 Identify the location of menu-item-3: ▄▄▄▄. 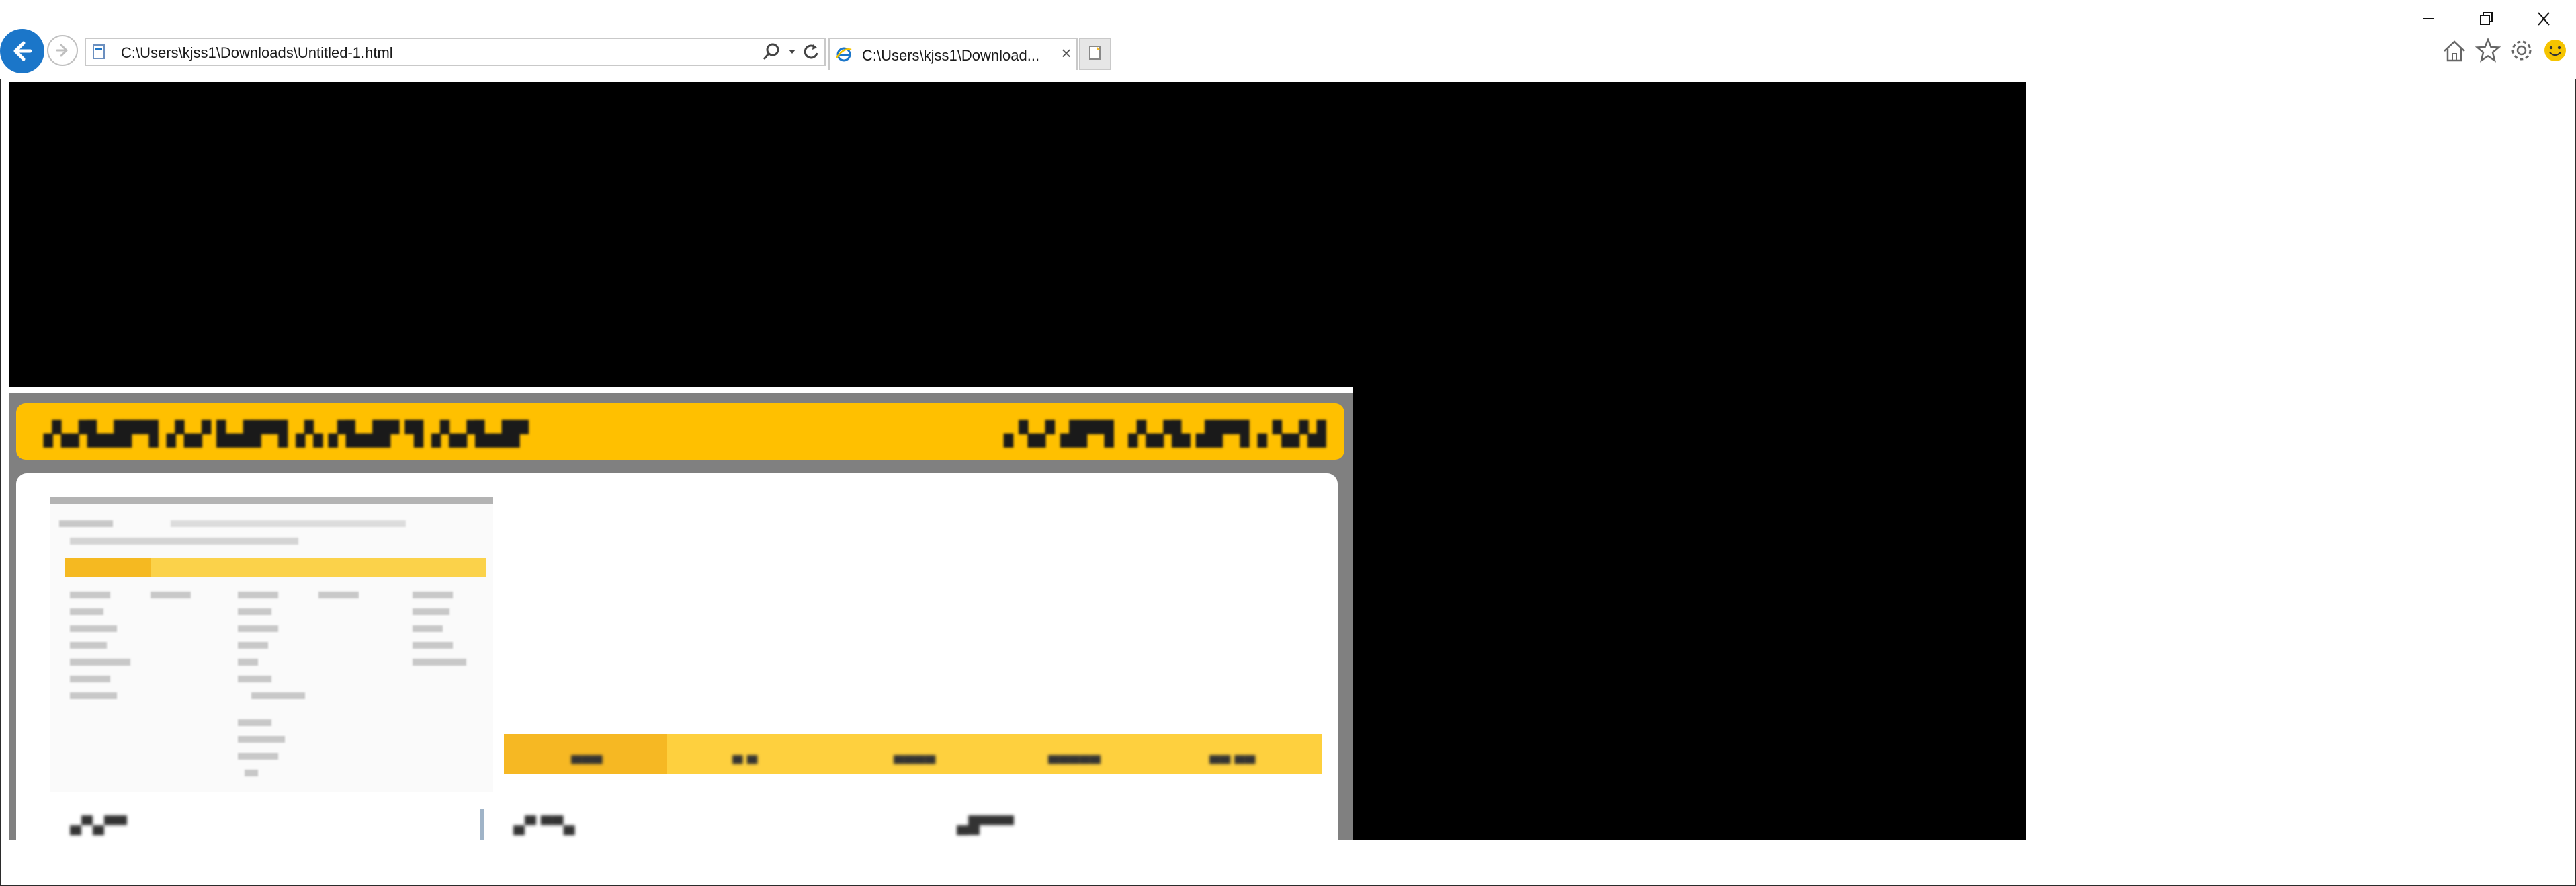
(914, 755).